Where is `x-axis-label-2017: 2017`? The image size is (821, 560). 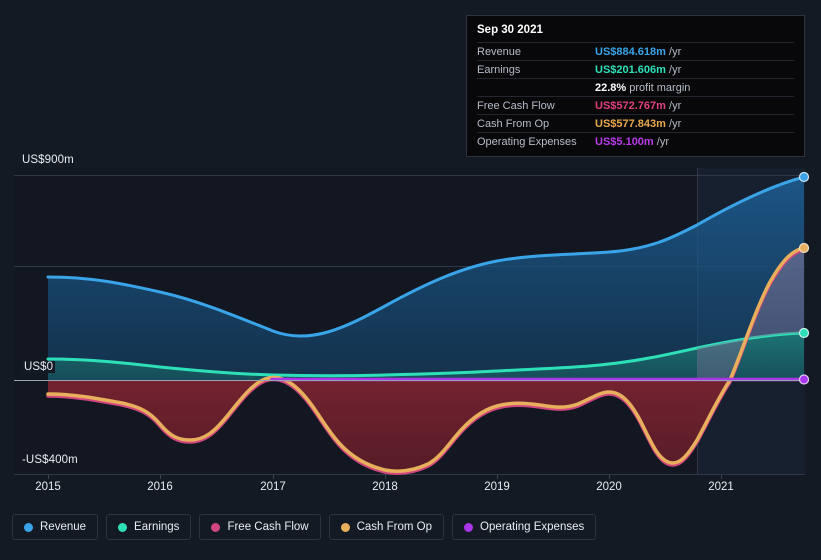
x-axis-label-2017: 2017 is located at coordinates (273, 487).